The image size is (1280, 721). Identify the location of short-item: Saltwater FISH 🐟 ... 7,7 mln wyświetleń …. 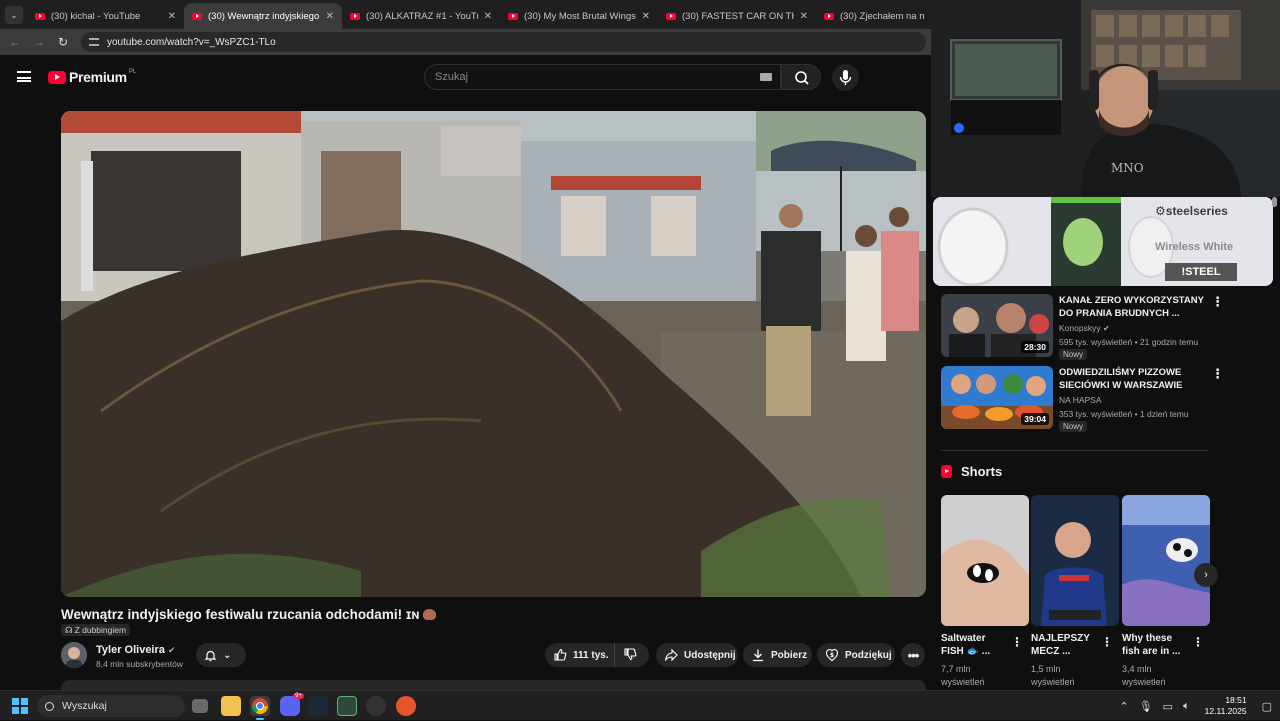
(985, 592).